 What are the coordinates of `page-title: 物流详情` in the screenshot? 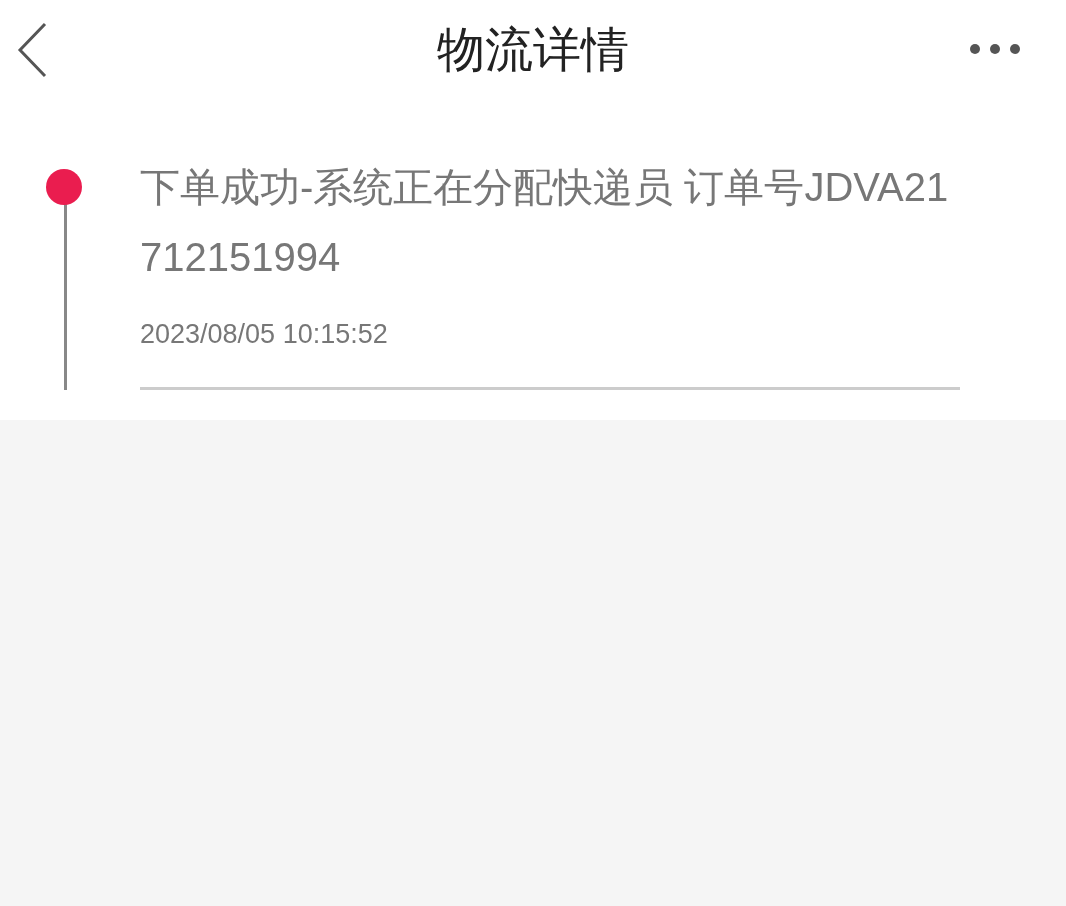 It's located at (533, 50).